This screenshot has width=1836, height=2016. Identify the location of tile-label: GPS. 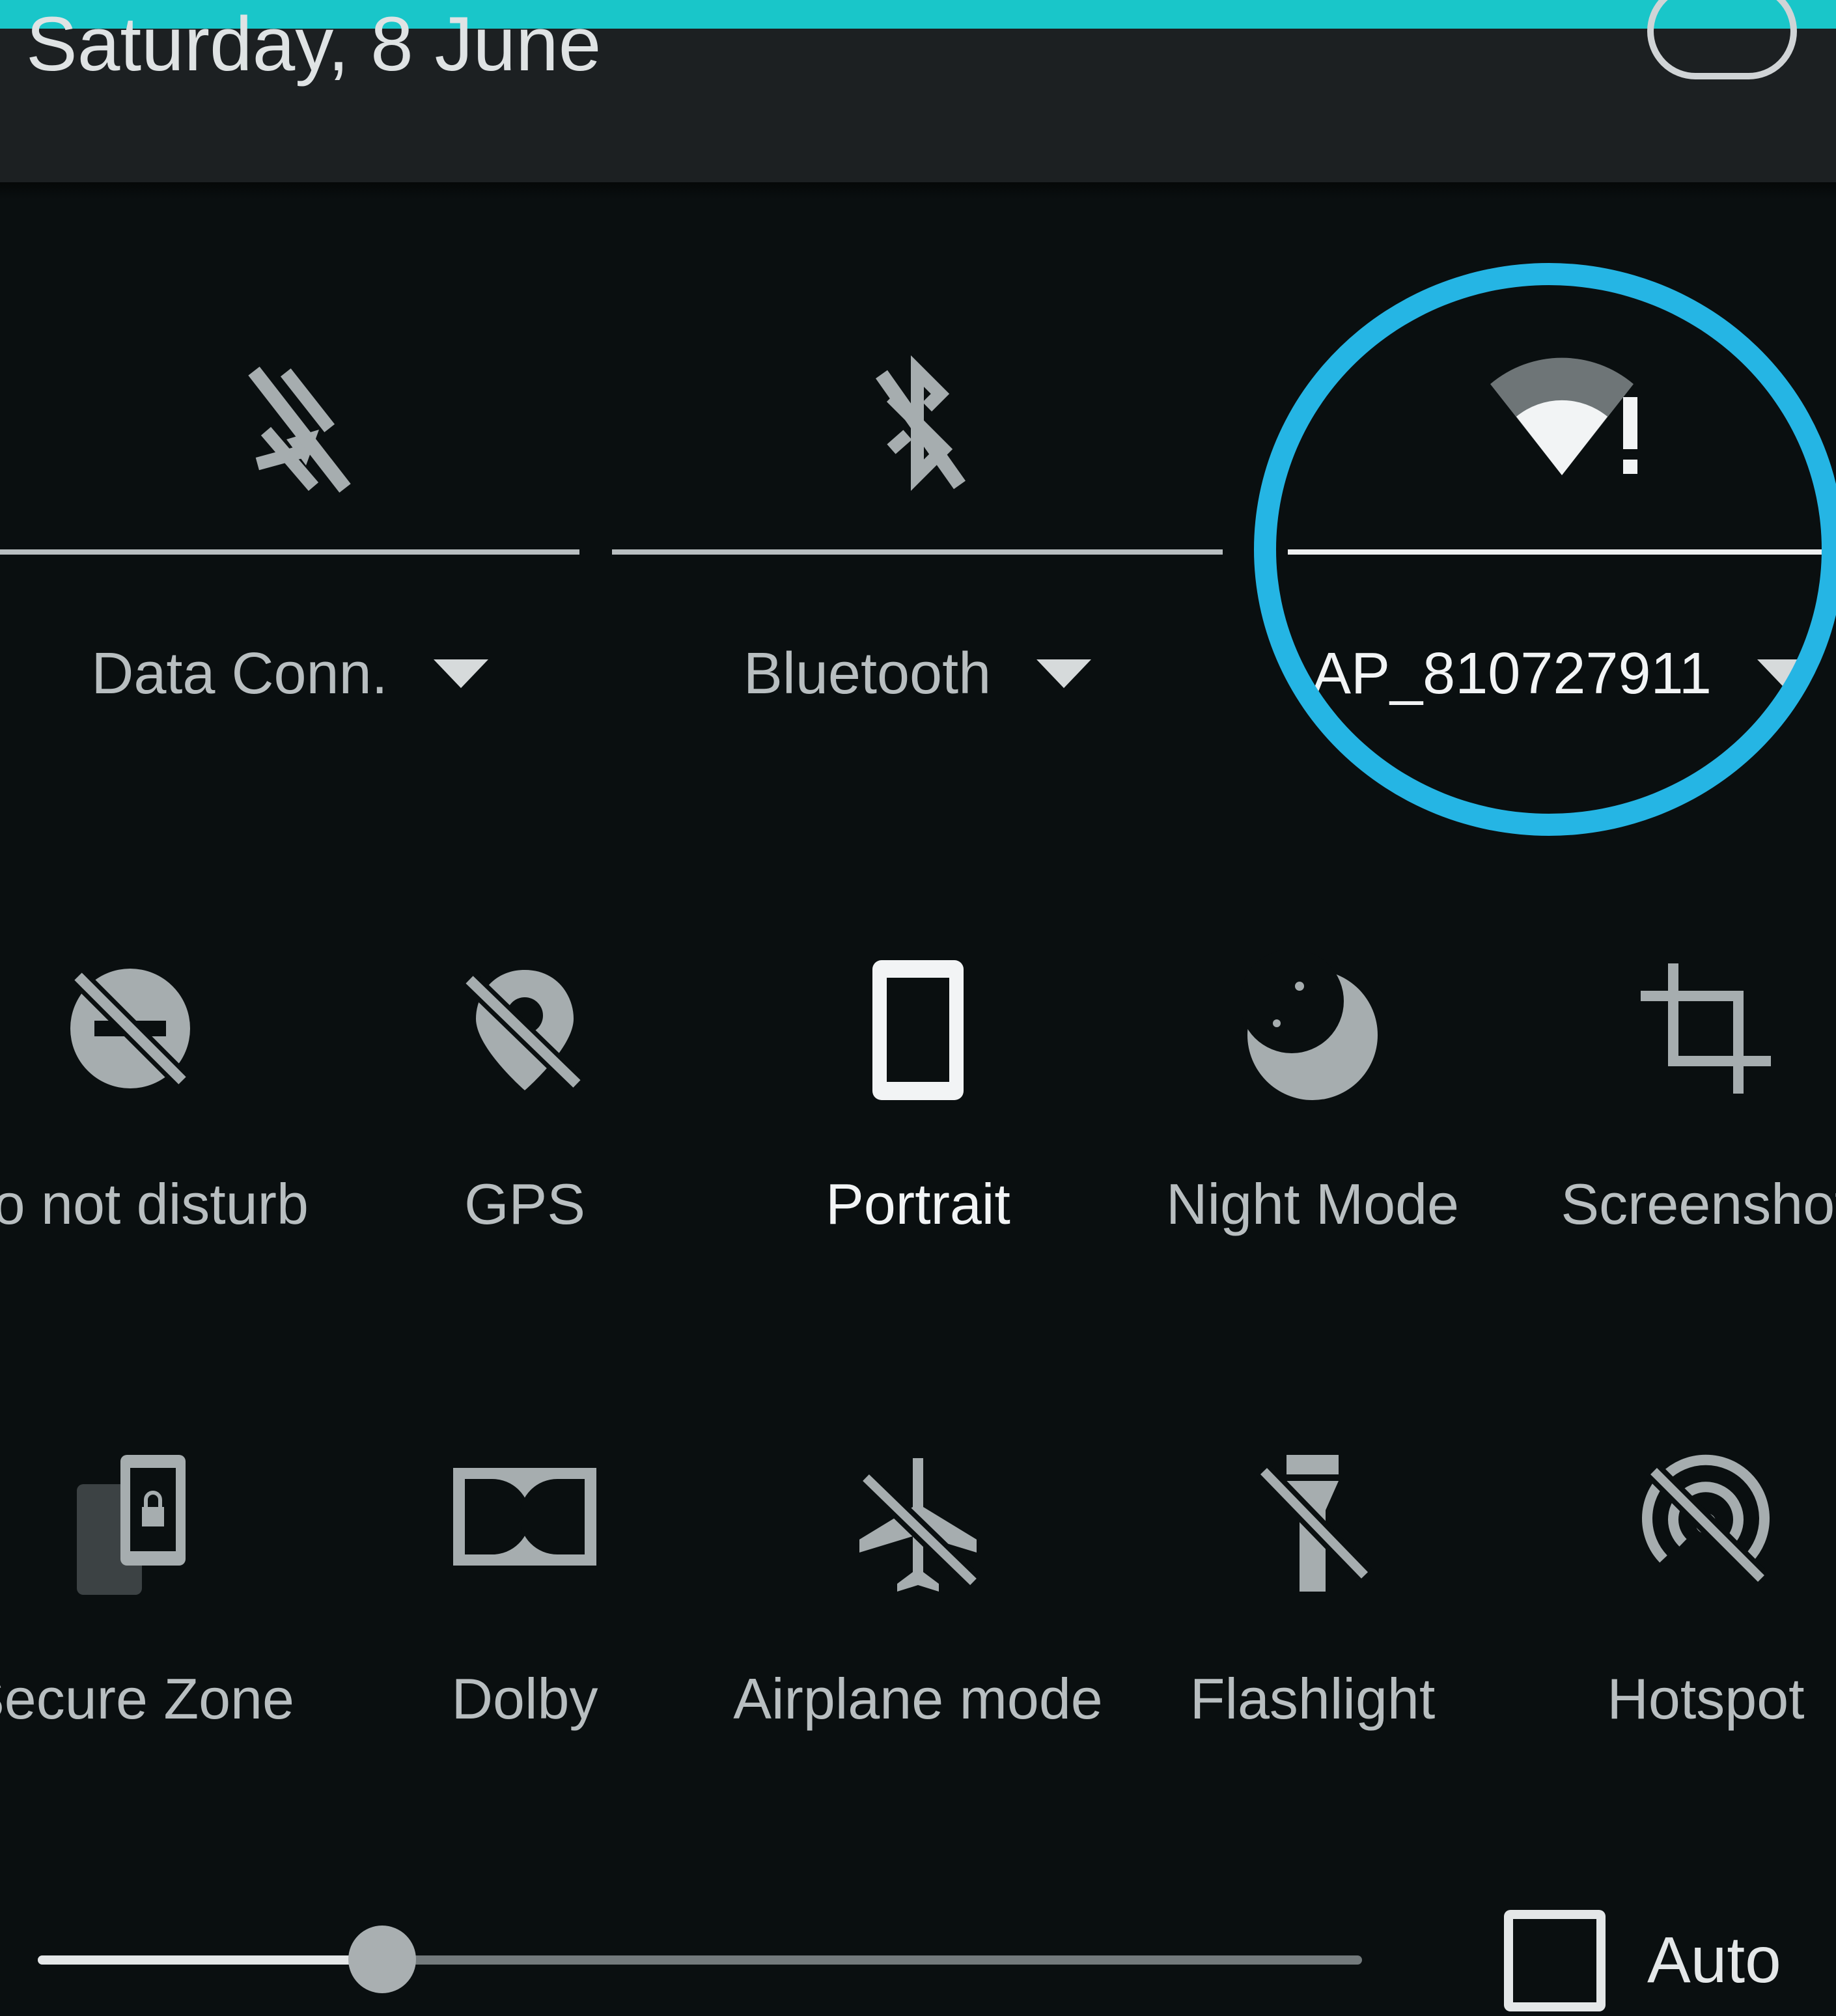
(525, 1204).